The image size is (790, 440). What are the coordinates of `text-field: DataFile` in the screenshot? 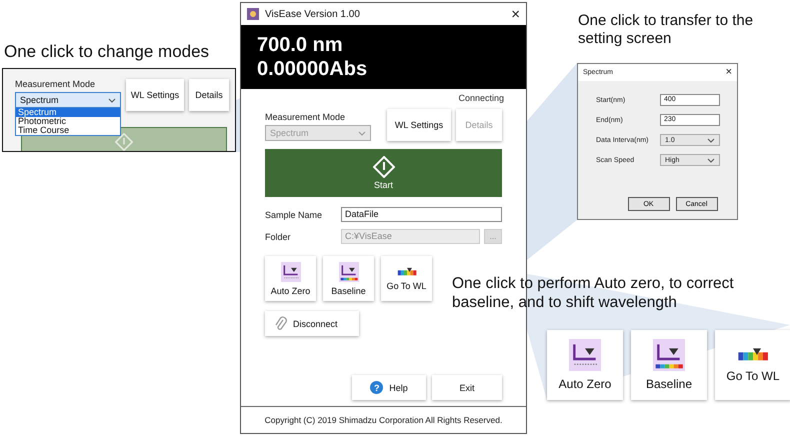 It's located at (421, 214).